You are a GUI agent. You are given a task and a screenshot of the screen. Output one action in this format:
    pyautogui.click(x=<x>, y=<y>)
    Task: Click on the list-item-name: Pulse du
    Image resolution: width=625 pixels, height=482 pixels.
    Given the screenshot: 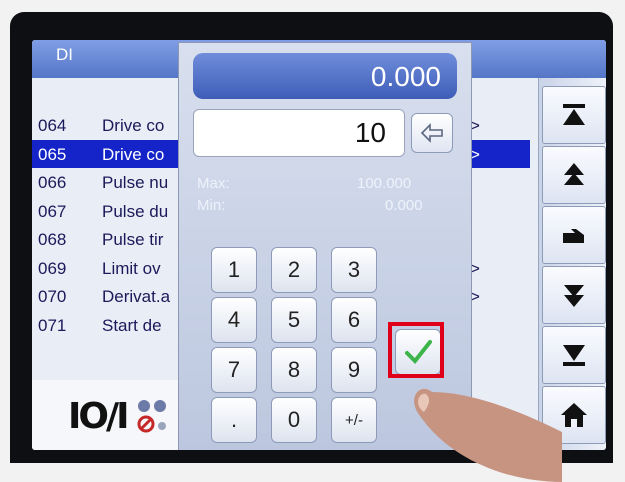 What is the action you would take?
    pyautogui.click(x=135, y=211)
    